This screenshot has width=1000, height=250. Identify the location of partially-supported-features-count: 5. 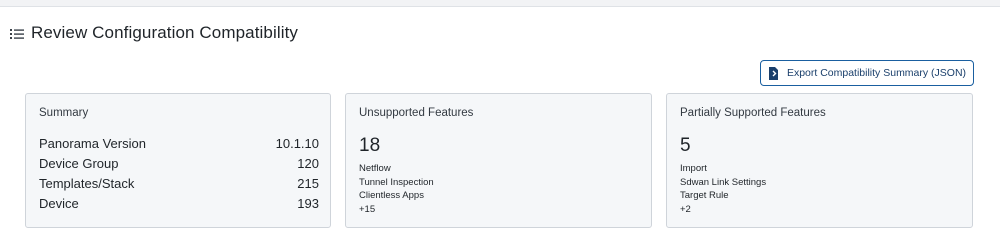
(685, 145).